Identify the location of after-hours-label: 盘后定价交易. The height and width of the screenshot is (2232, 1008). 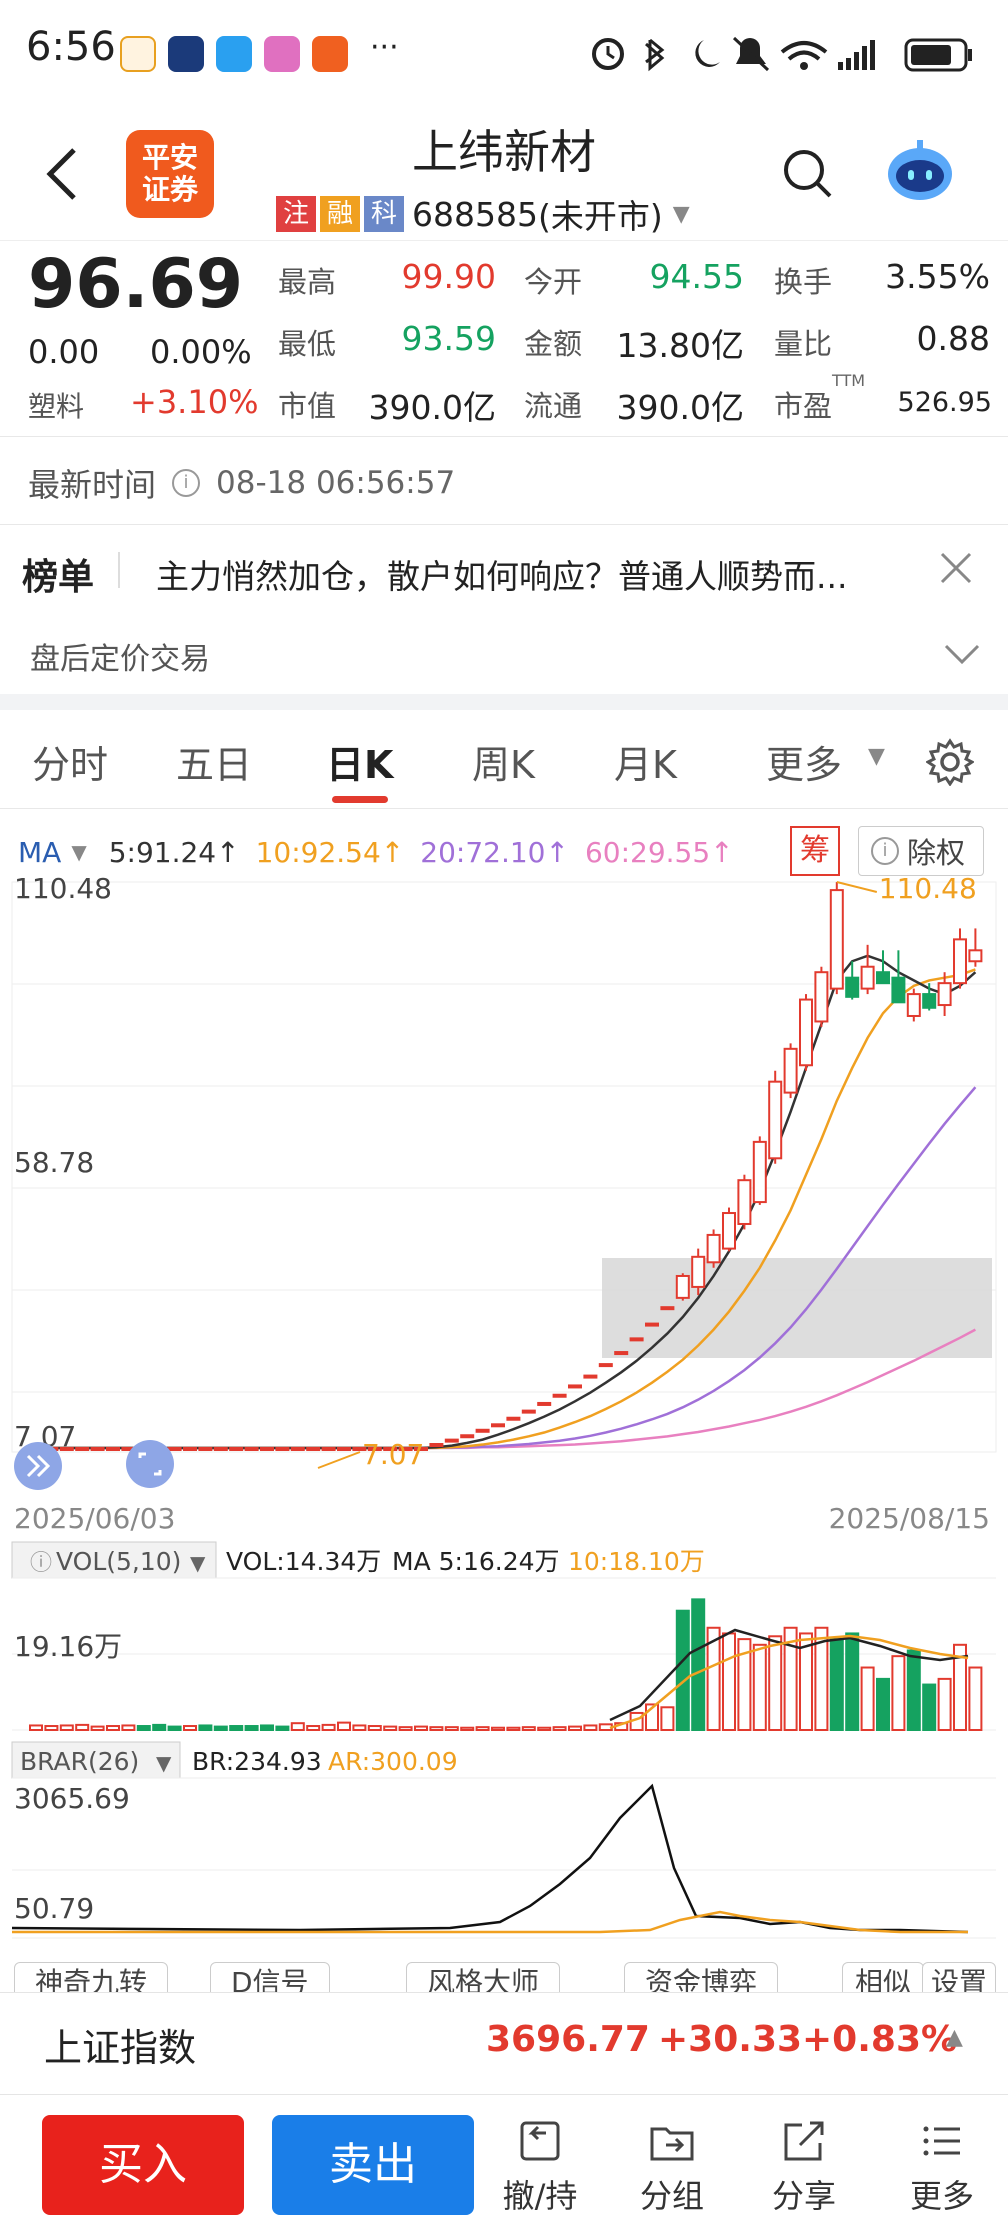
(120, 659).